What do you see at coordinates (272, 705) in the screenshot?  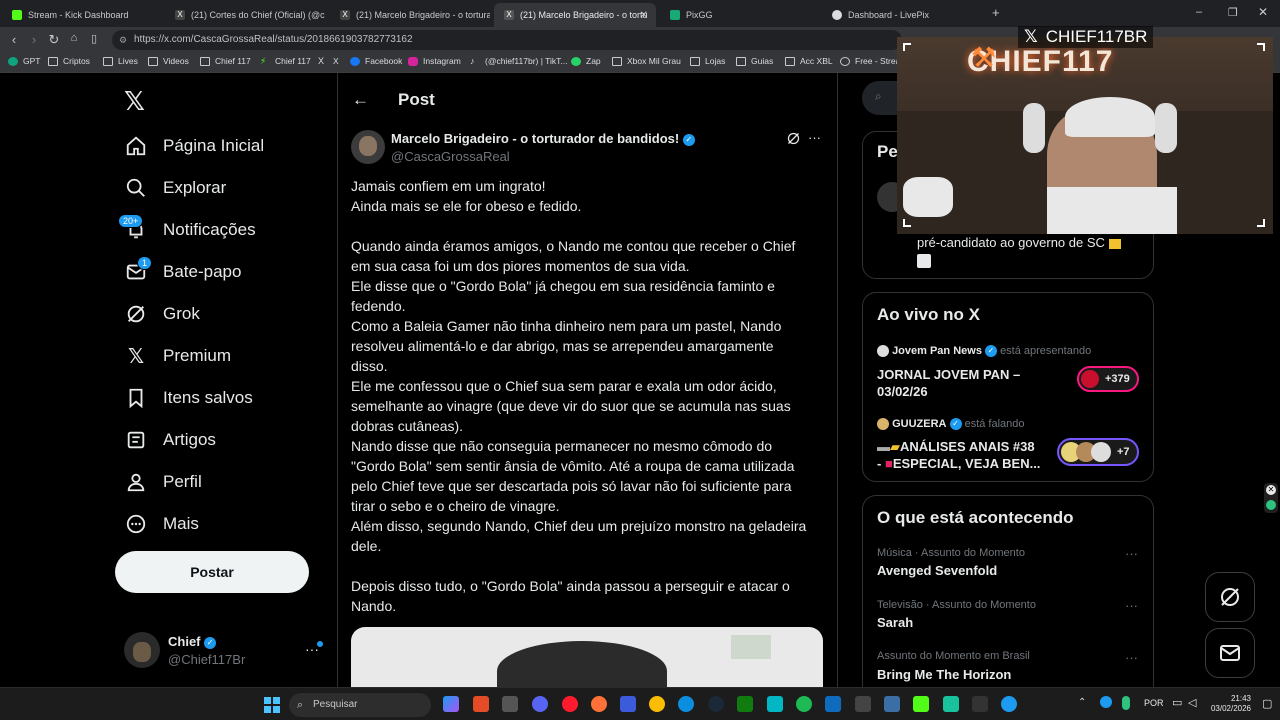 I see `windows-start-icon` at bounding box center [272, 705].